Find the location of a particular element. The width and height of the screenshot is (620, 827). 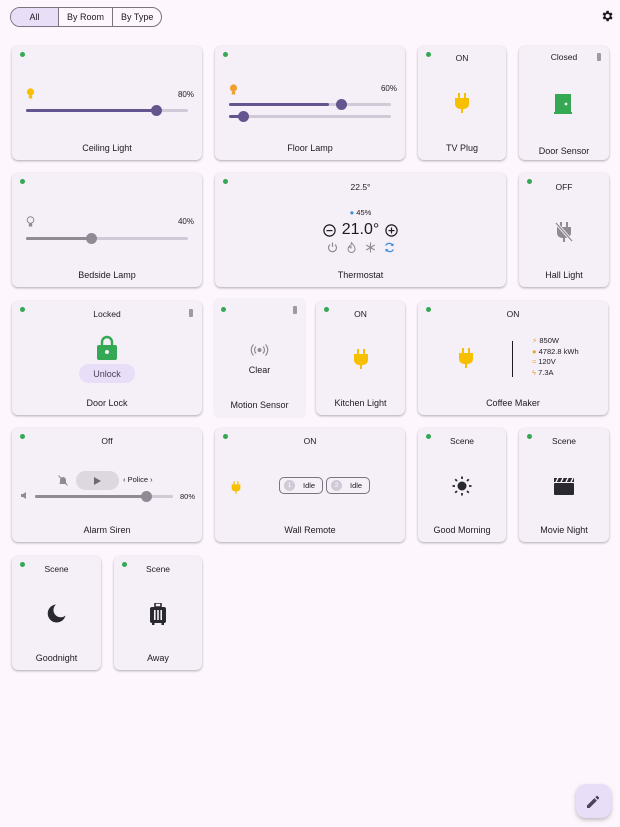

current-temperature: 22.5° is located at coordinates (360, 187).